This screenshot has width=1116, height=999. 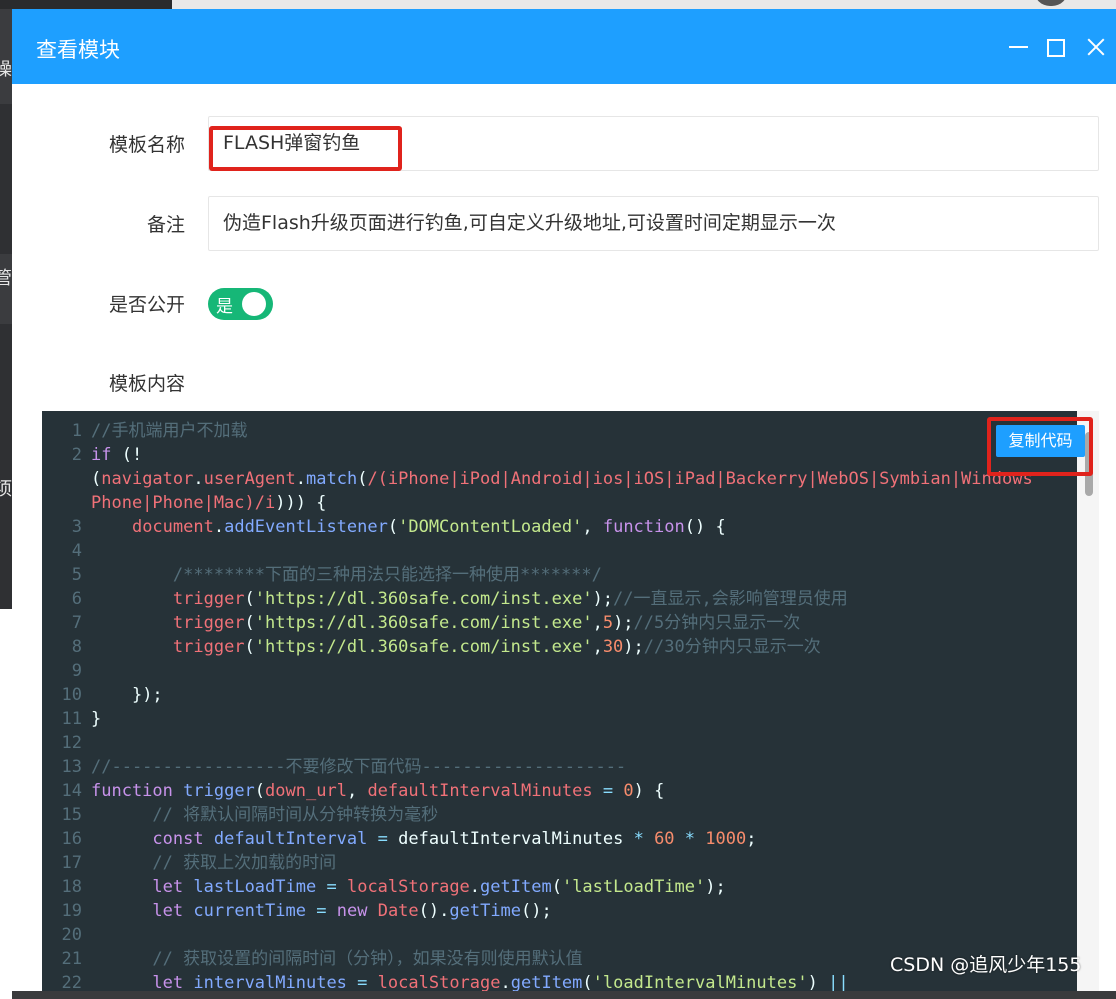 What do you see at coordinates (6, 278) in the screenshot?
I see `background-sidebar-glyph: 管` at bounding box center [6, 278].